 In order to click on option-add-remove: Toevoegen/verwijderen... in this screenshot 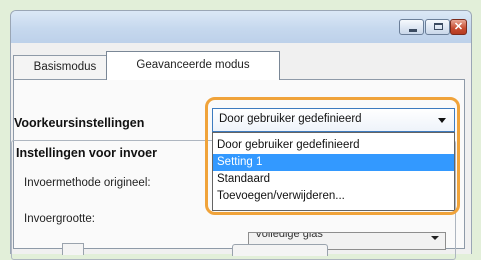, I will do `click(333, 196)`.